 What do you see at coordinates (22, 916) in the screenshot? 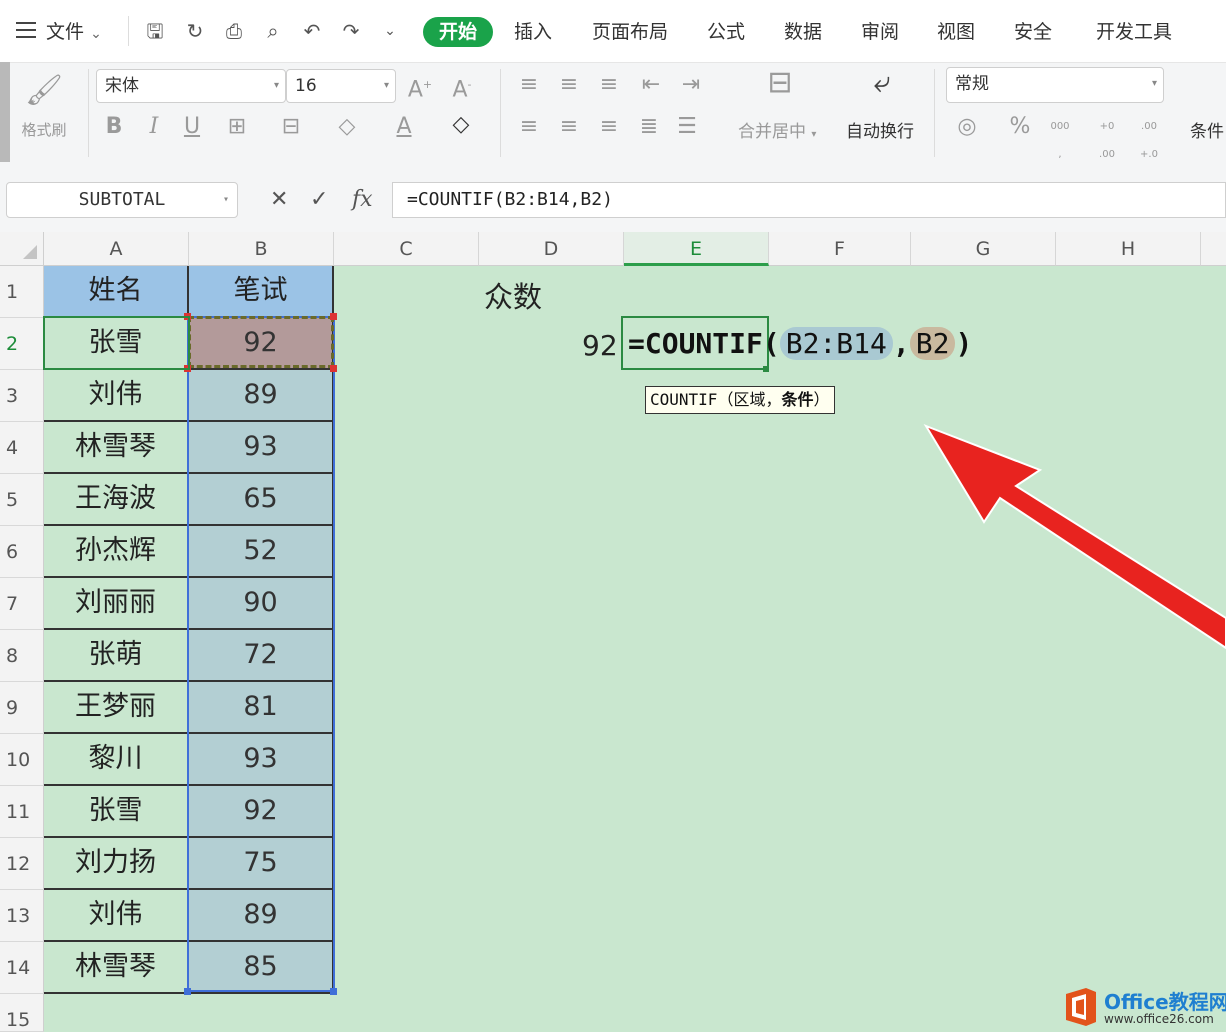
I see `row-header: 13` at bounding box center [22, 916].